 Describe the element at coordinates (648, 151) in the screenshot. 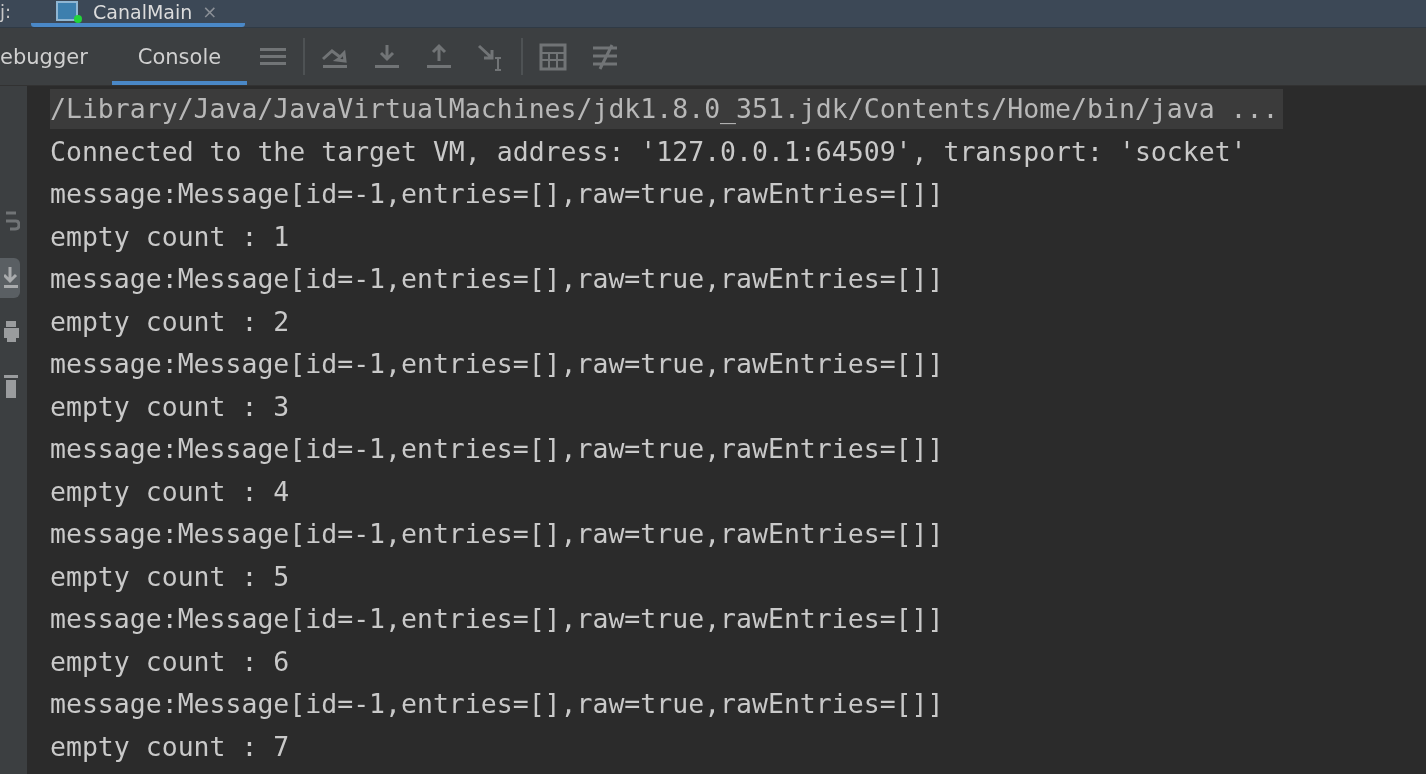

I see `console-line: Connected to the target VM, address: '127.0.0.1:64509', transport: 'socket'` at that location.